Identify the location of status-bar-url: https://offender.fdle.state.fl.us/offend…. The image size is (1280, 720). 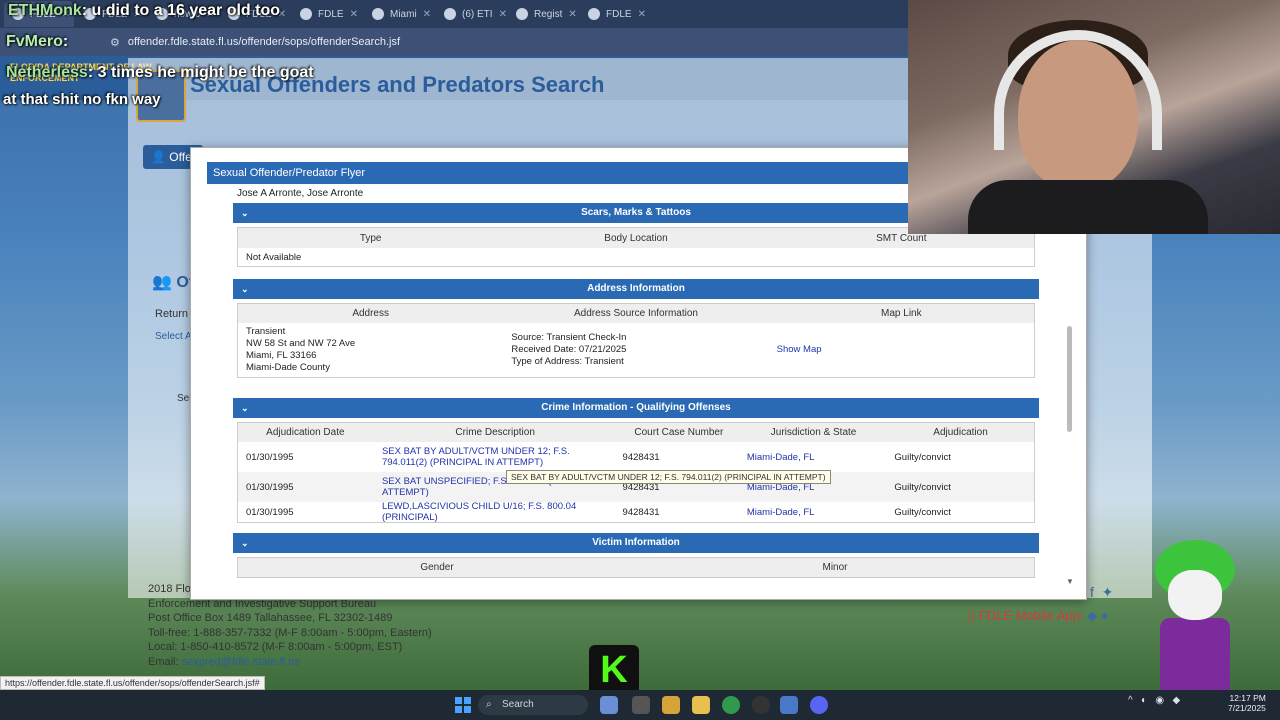
(132, 683).